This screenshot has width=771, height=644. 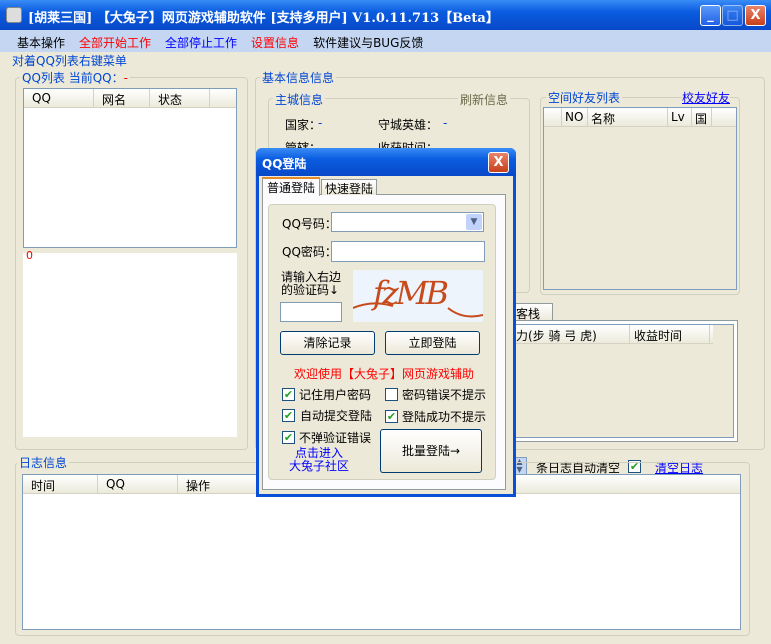 I want to click on col-name: 名称, so click(x=628, y=117).